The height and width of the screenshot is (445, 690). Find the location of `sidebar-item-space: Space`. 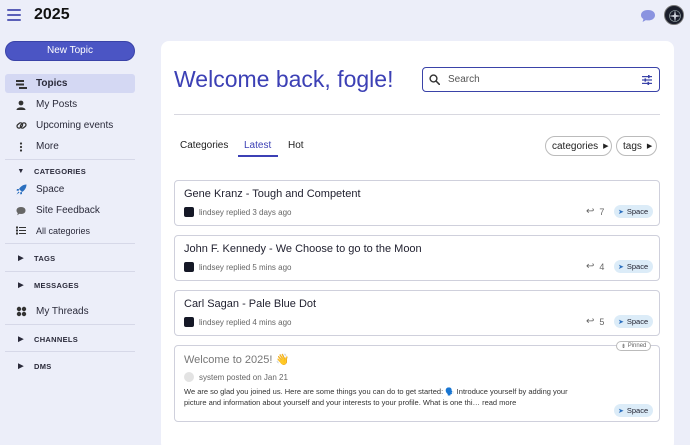

sidebar-item-space: Space is located at coordinates (70, 189).